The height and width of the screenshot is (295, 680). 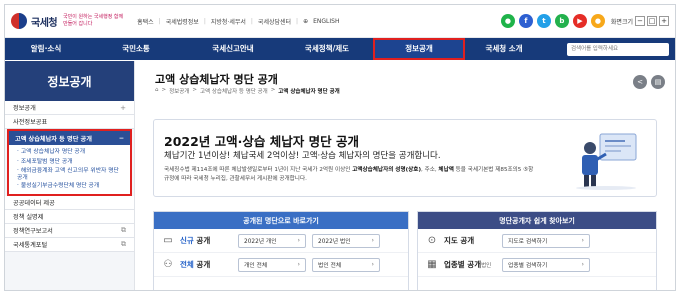 I want to click on zoom-control: 화면크기 − □ +, so click(x=640, y=21).